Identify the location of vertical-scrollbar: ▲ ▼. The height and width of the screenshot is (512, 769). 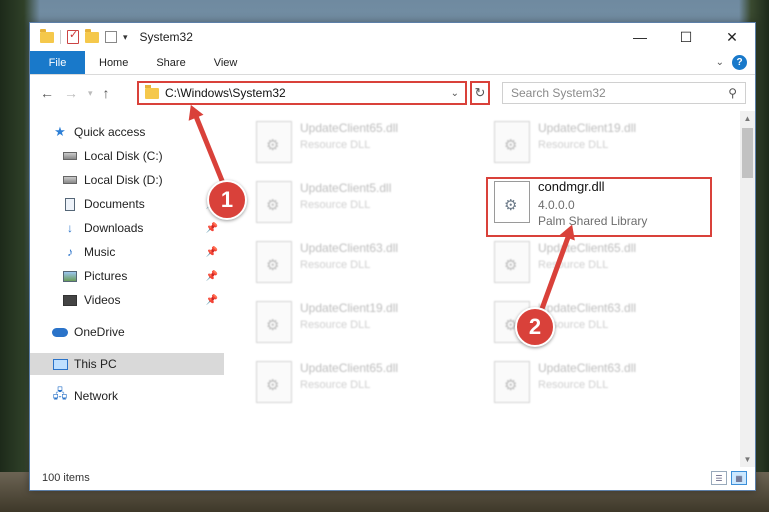
(747, 289).